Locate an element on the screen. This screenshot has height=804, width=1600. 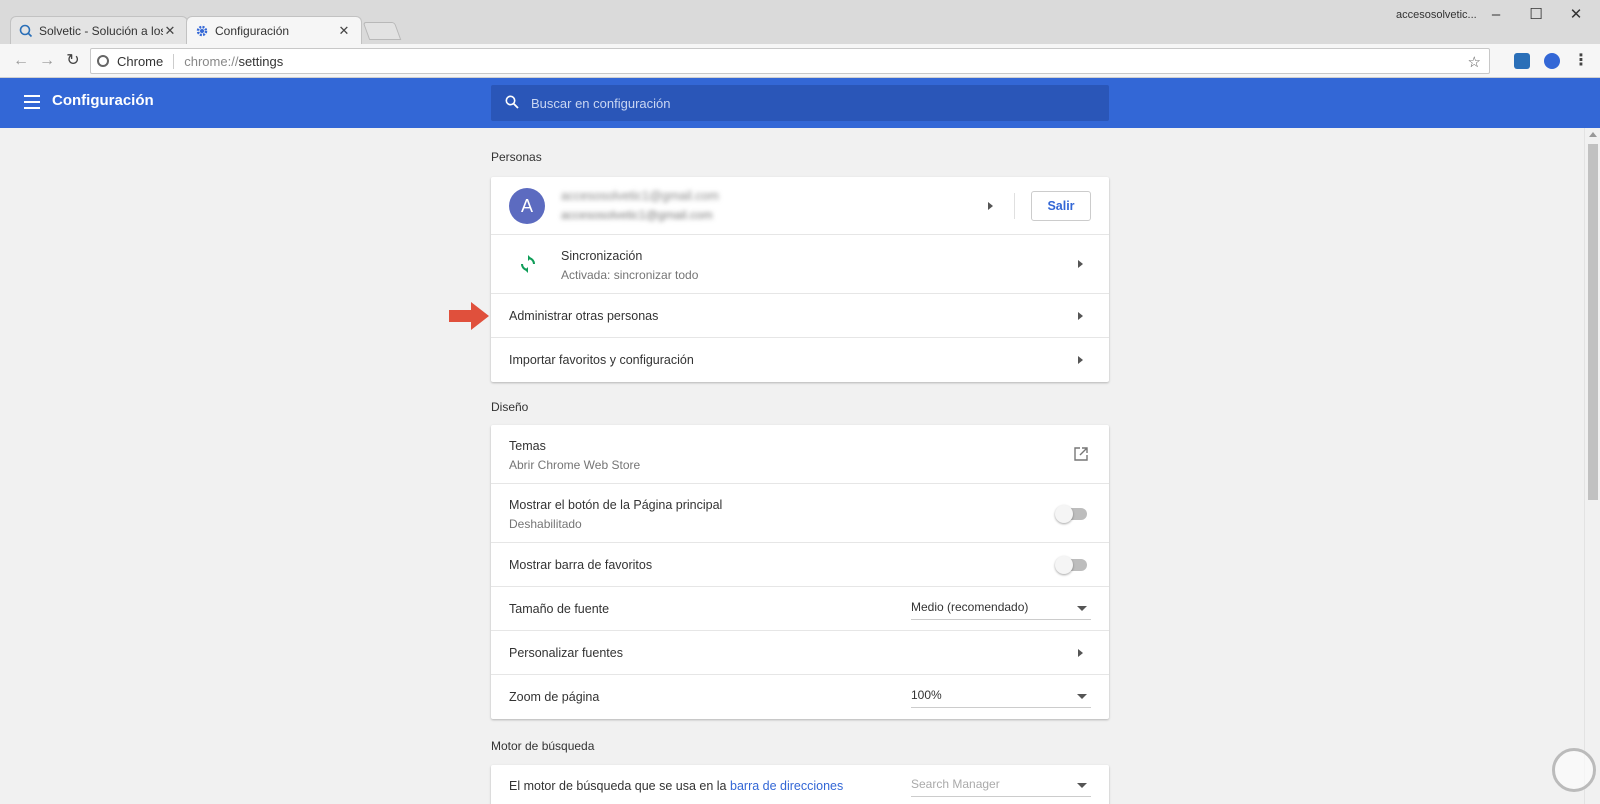
omnibox-url: chrome://settings is located at coordinates (234, 61).